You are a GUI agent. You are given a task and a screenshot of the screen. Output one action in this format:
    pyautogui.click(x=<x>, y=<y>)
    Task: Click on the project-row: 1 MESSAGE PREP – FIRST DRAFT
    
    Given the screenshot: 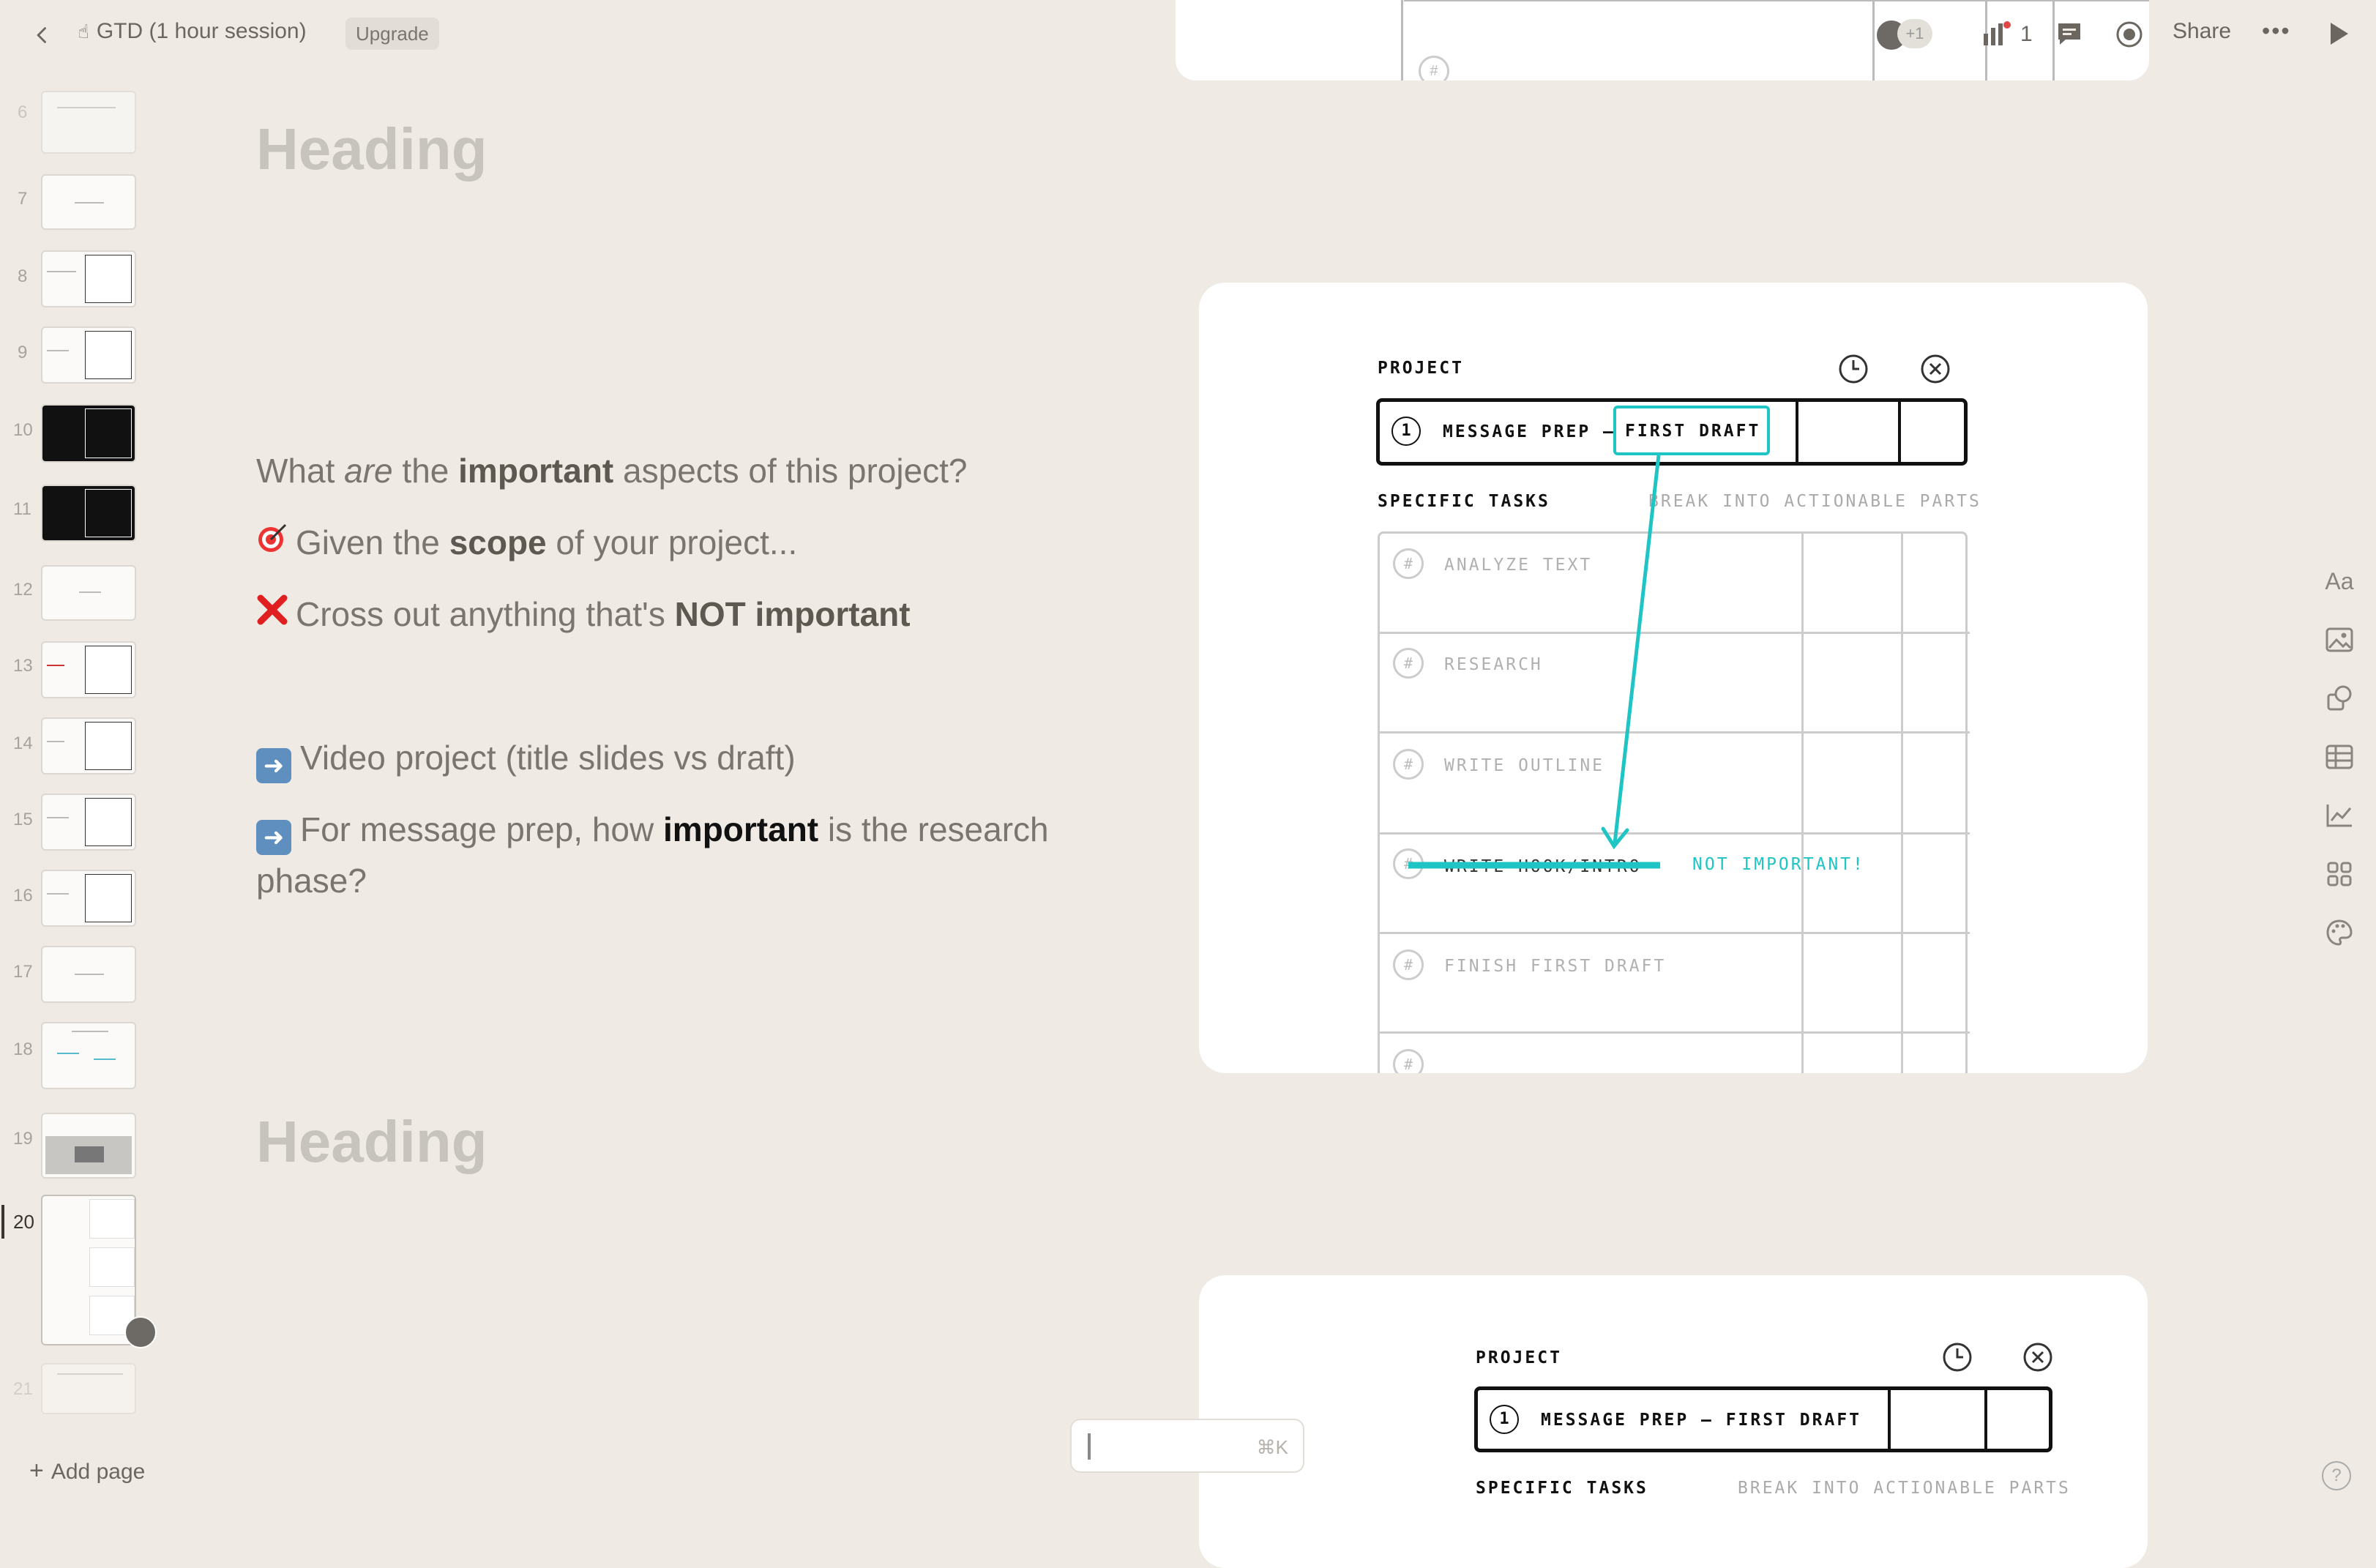 What is the action you would take?
    pyautogui.click(x=1763, y=1419)
    